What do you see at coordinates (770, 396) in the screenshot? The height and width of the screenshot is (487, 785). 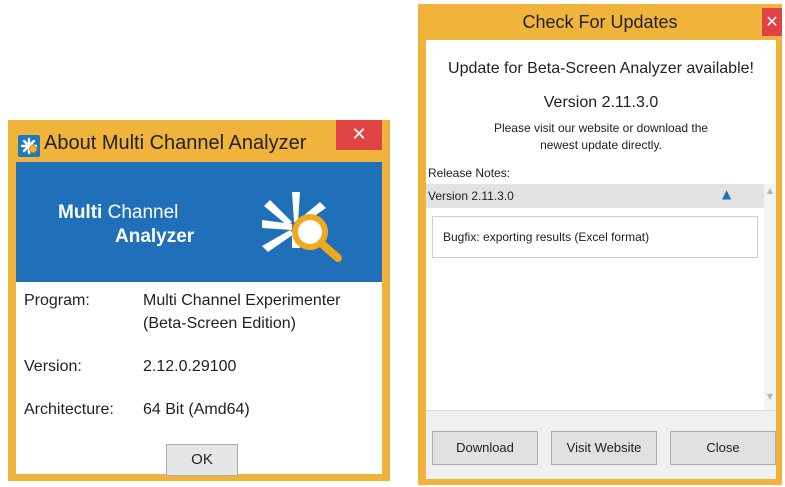 I see `scroll-down-arrow-icon: ▼` at bounding box center [770, 396].